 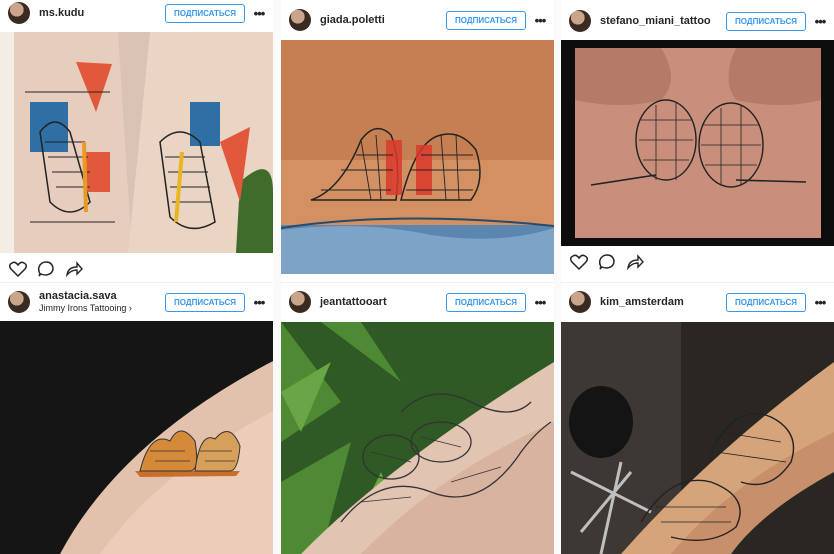 I want to click on username: anastacia.sava, so click(x=102, y=296).